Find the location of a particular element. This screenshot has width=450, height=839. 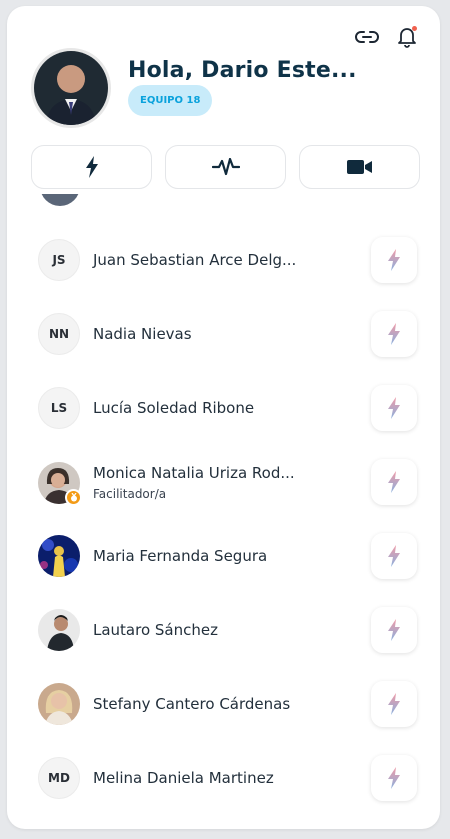

avatar: MD is located at coordinates (59, 778).